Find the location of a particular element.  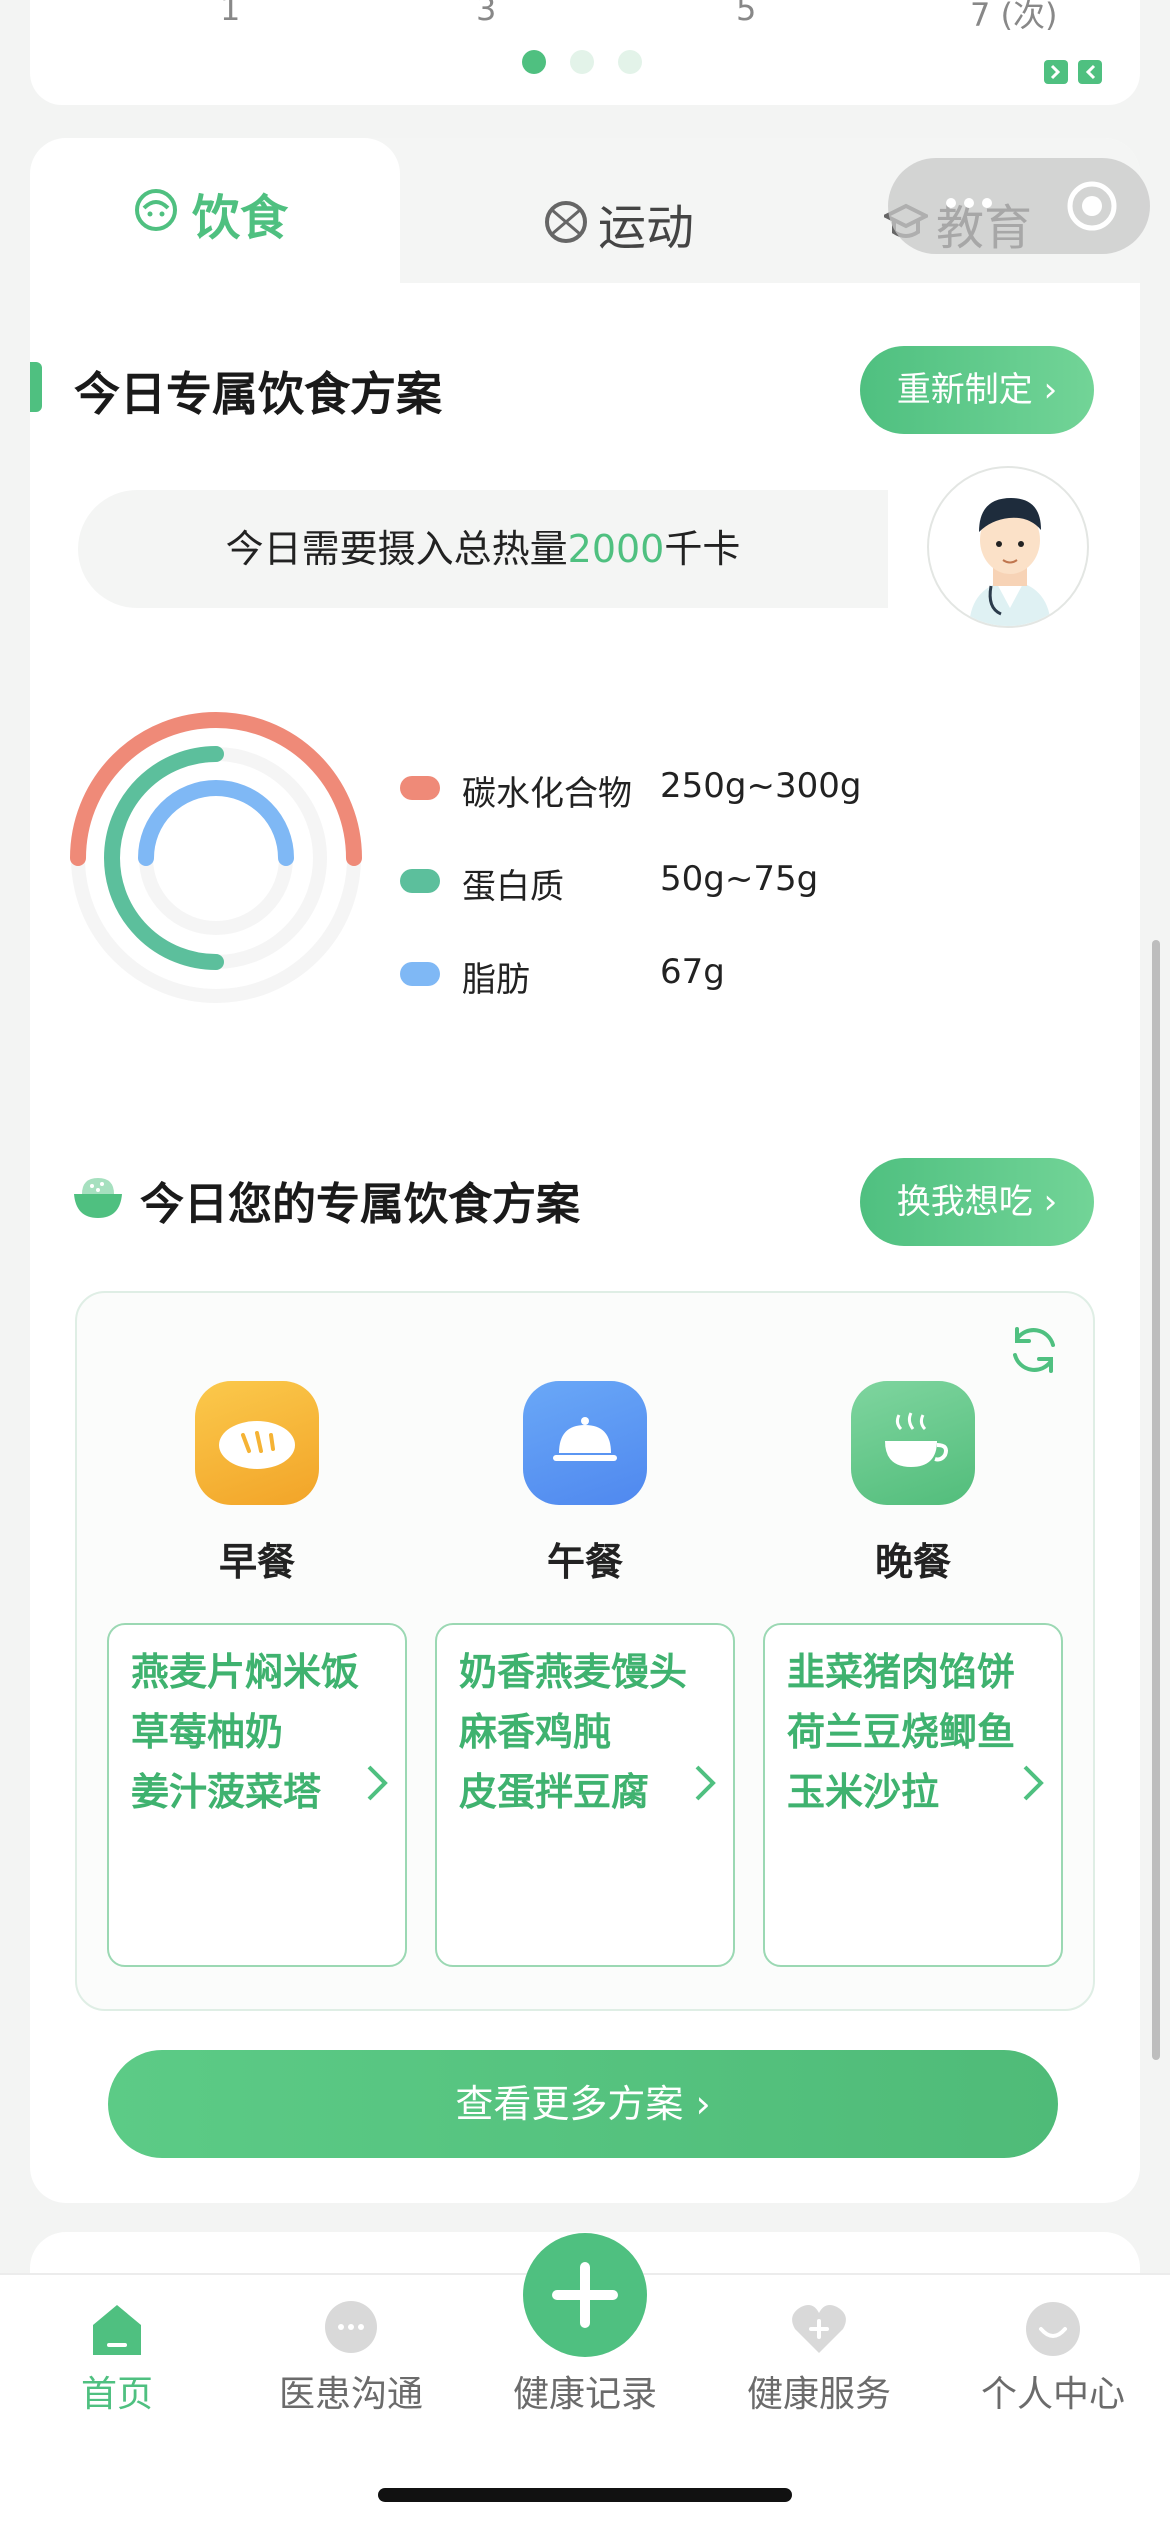

heart-plus-icon is located at coordinates (819, 2329).